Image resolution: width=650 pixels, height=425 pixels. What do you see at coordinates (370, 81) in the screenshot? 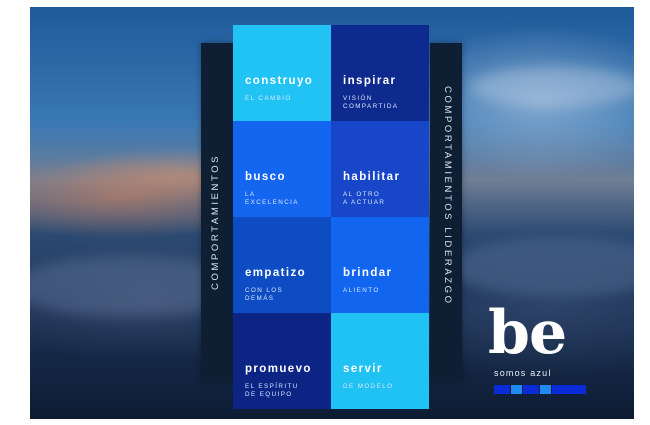
I see `cell-title: inspirar` at bounding box center [370, 81].